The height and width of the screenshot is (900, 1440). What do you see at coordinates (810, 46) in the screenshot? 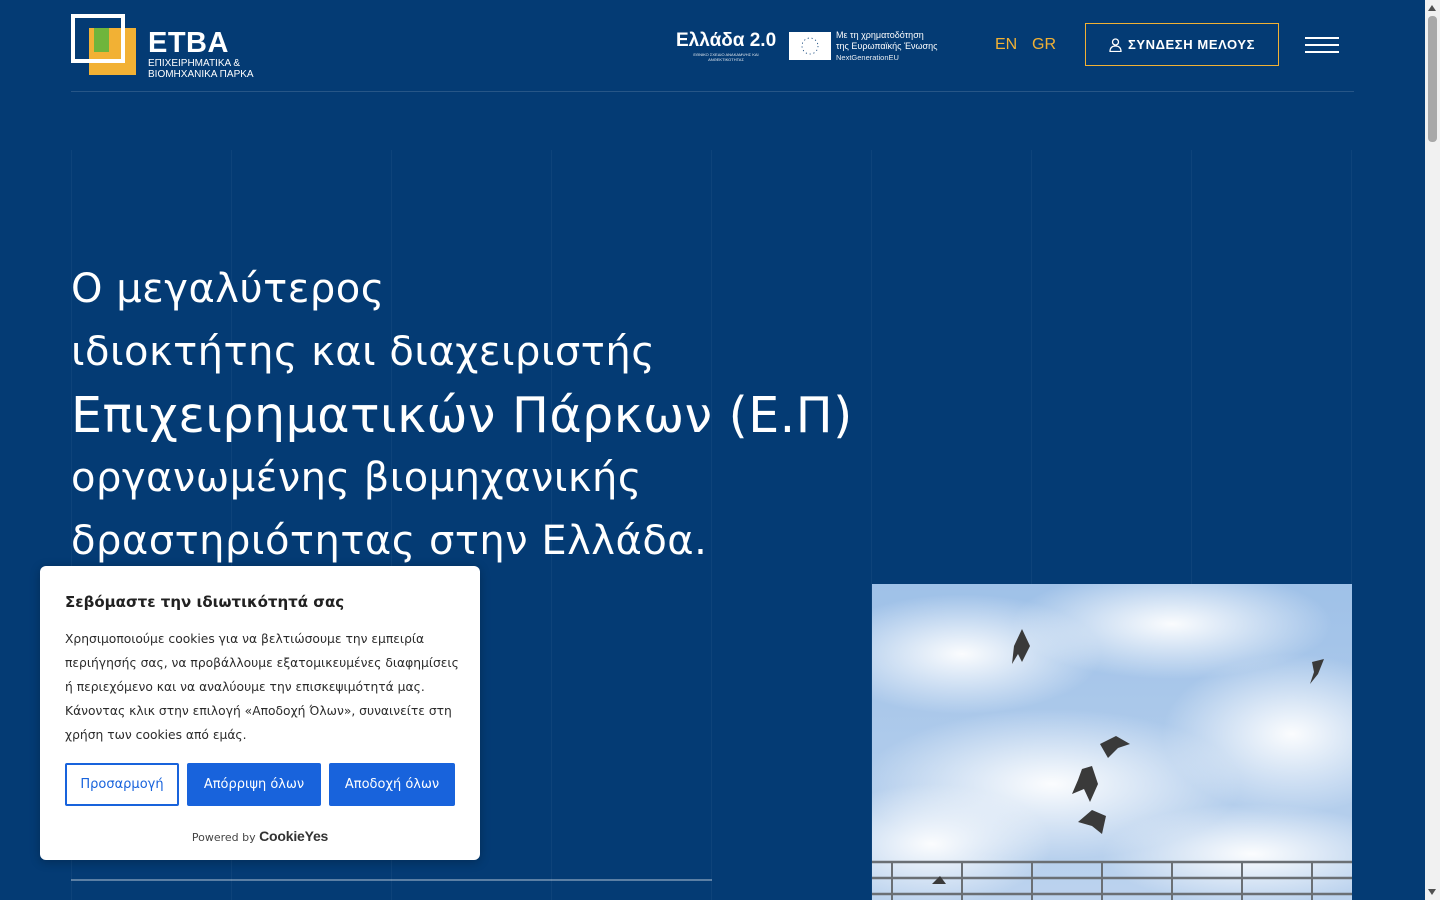
I see `eu-flag-icon` at bounding box center [810, 46].